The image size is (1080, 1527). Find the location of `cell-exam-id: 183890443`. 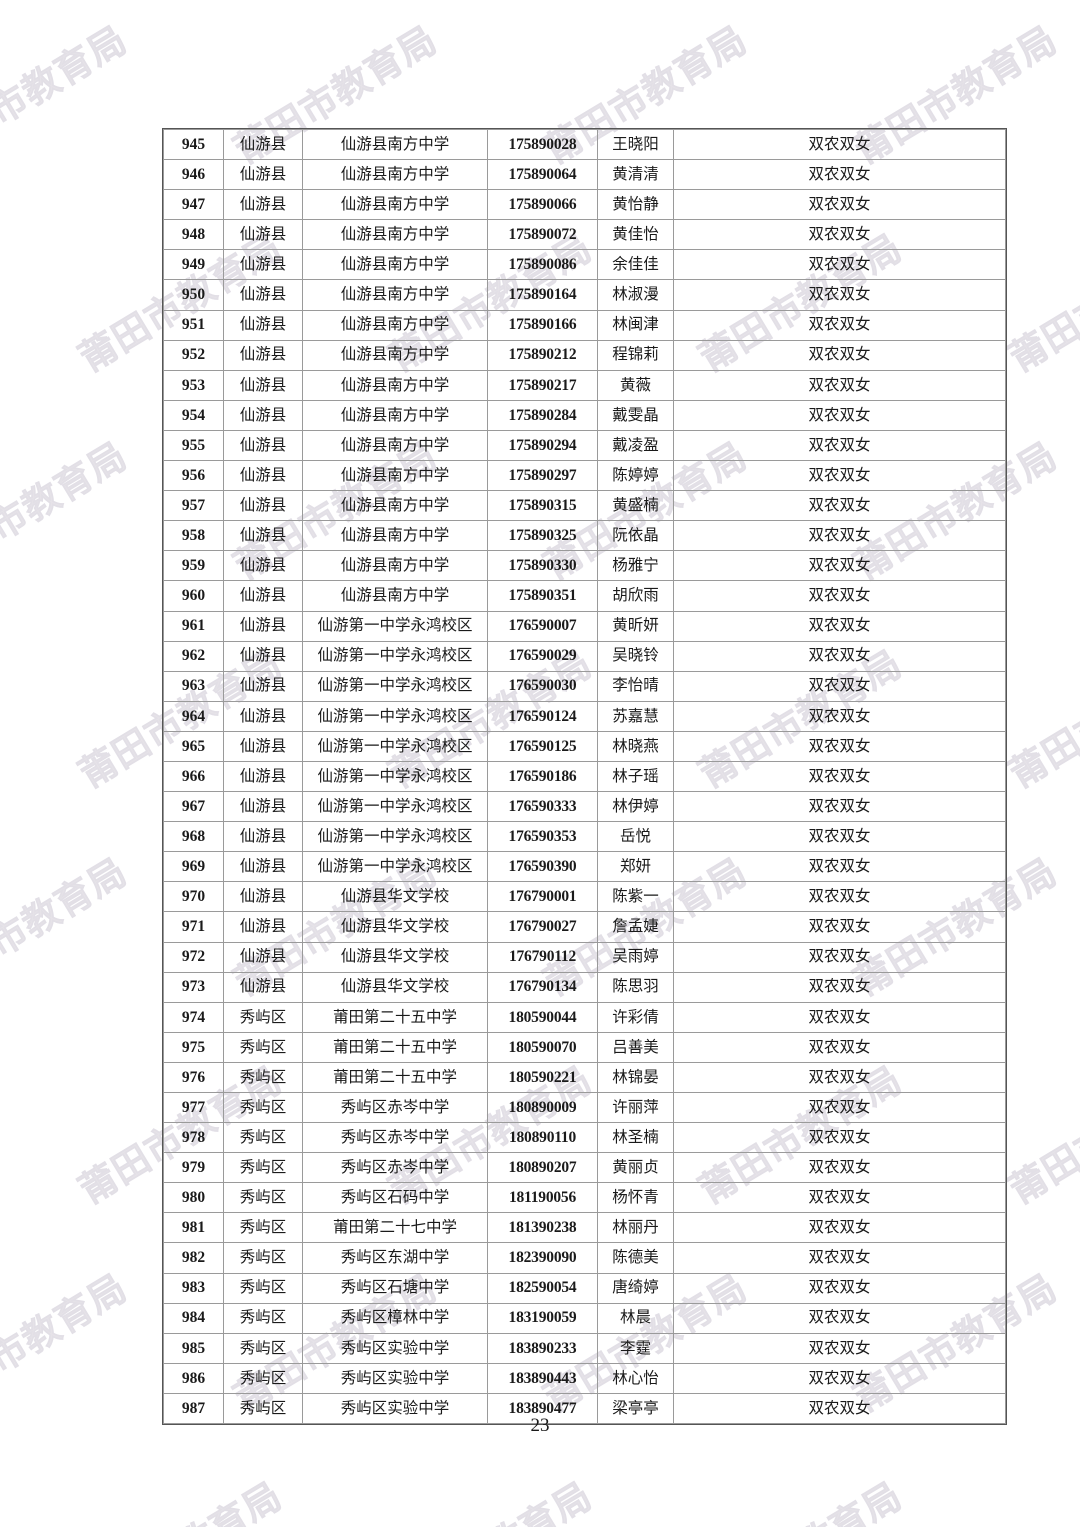

cell-exam-id: 183890443 is located at coordinates (542, 1378).